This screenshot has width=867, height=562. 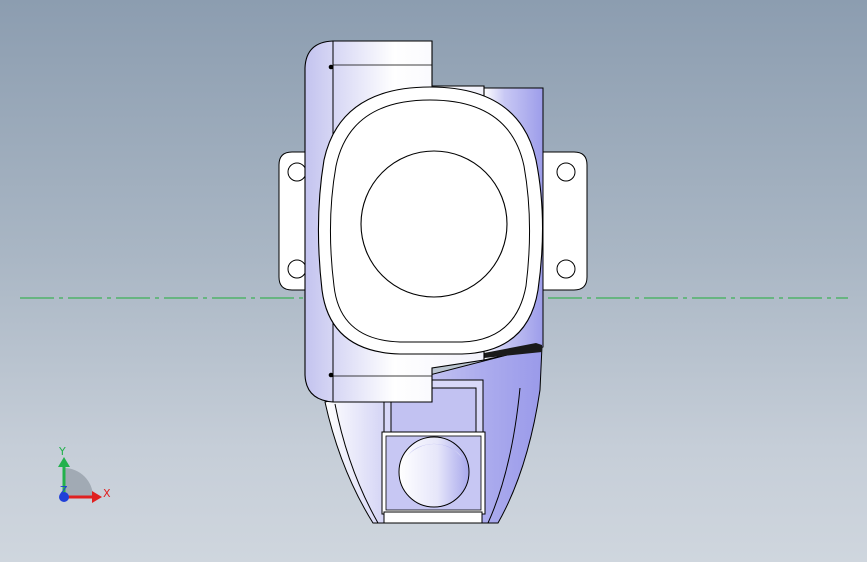 What do you see at coordinates (434, 224) in the screenshot?
I see `main-bore` at bounding box center [434, 224].